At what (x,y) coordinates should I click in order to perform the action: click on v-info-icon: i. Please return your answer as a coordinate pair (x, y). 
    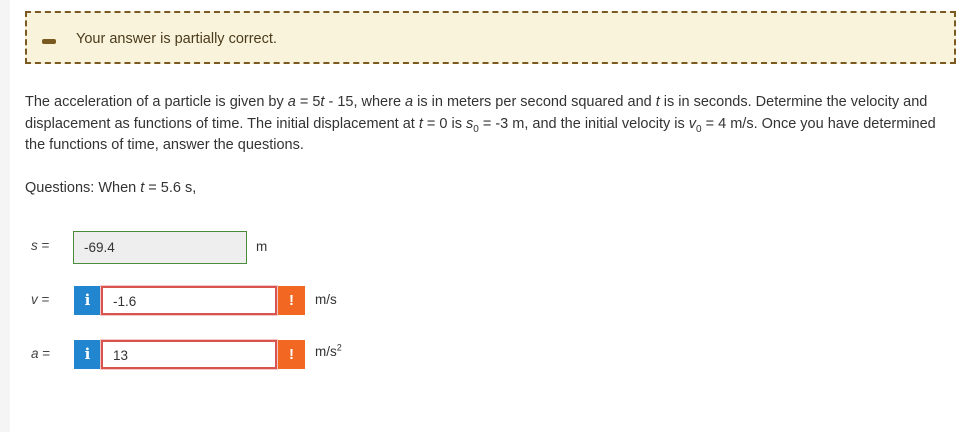
    Looking at the image, I should click on (87, 300).